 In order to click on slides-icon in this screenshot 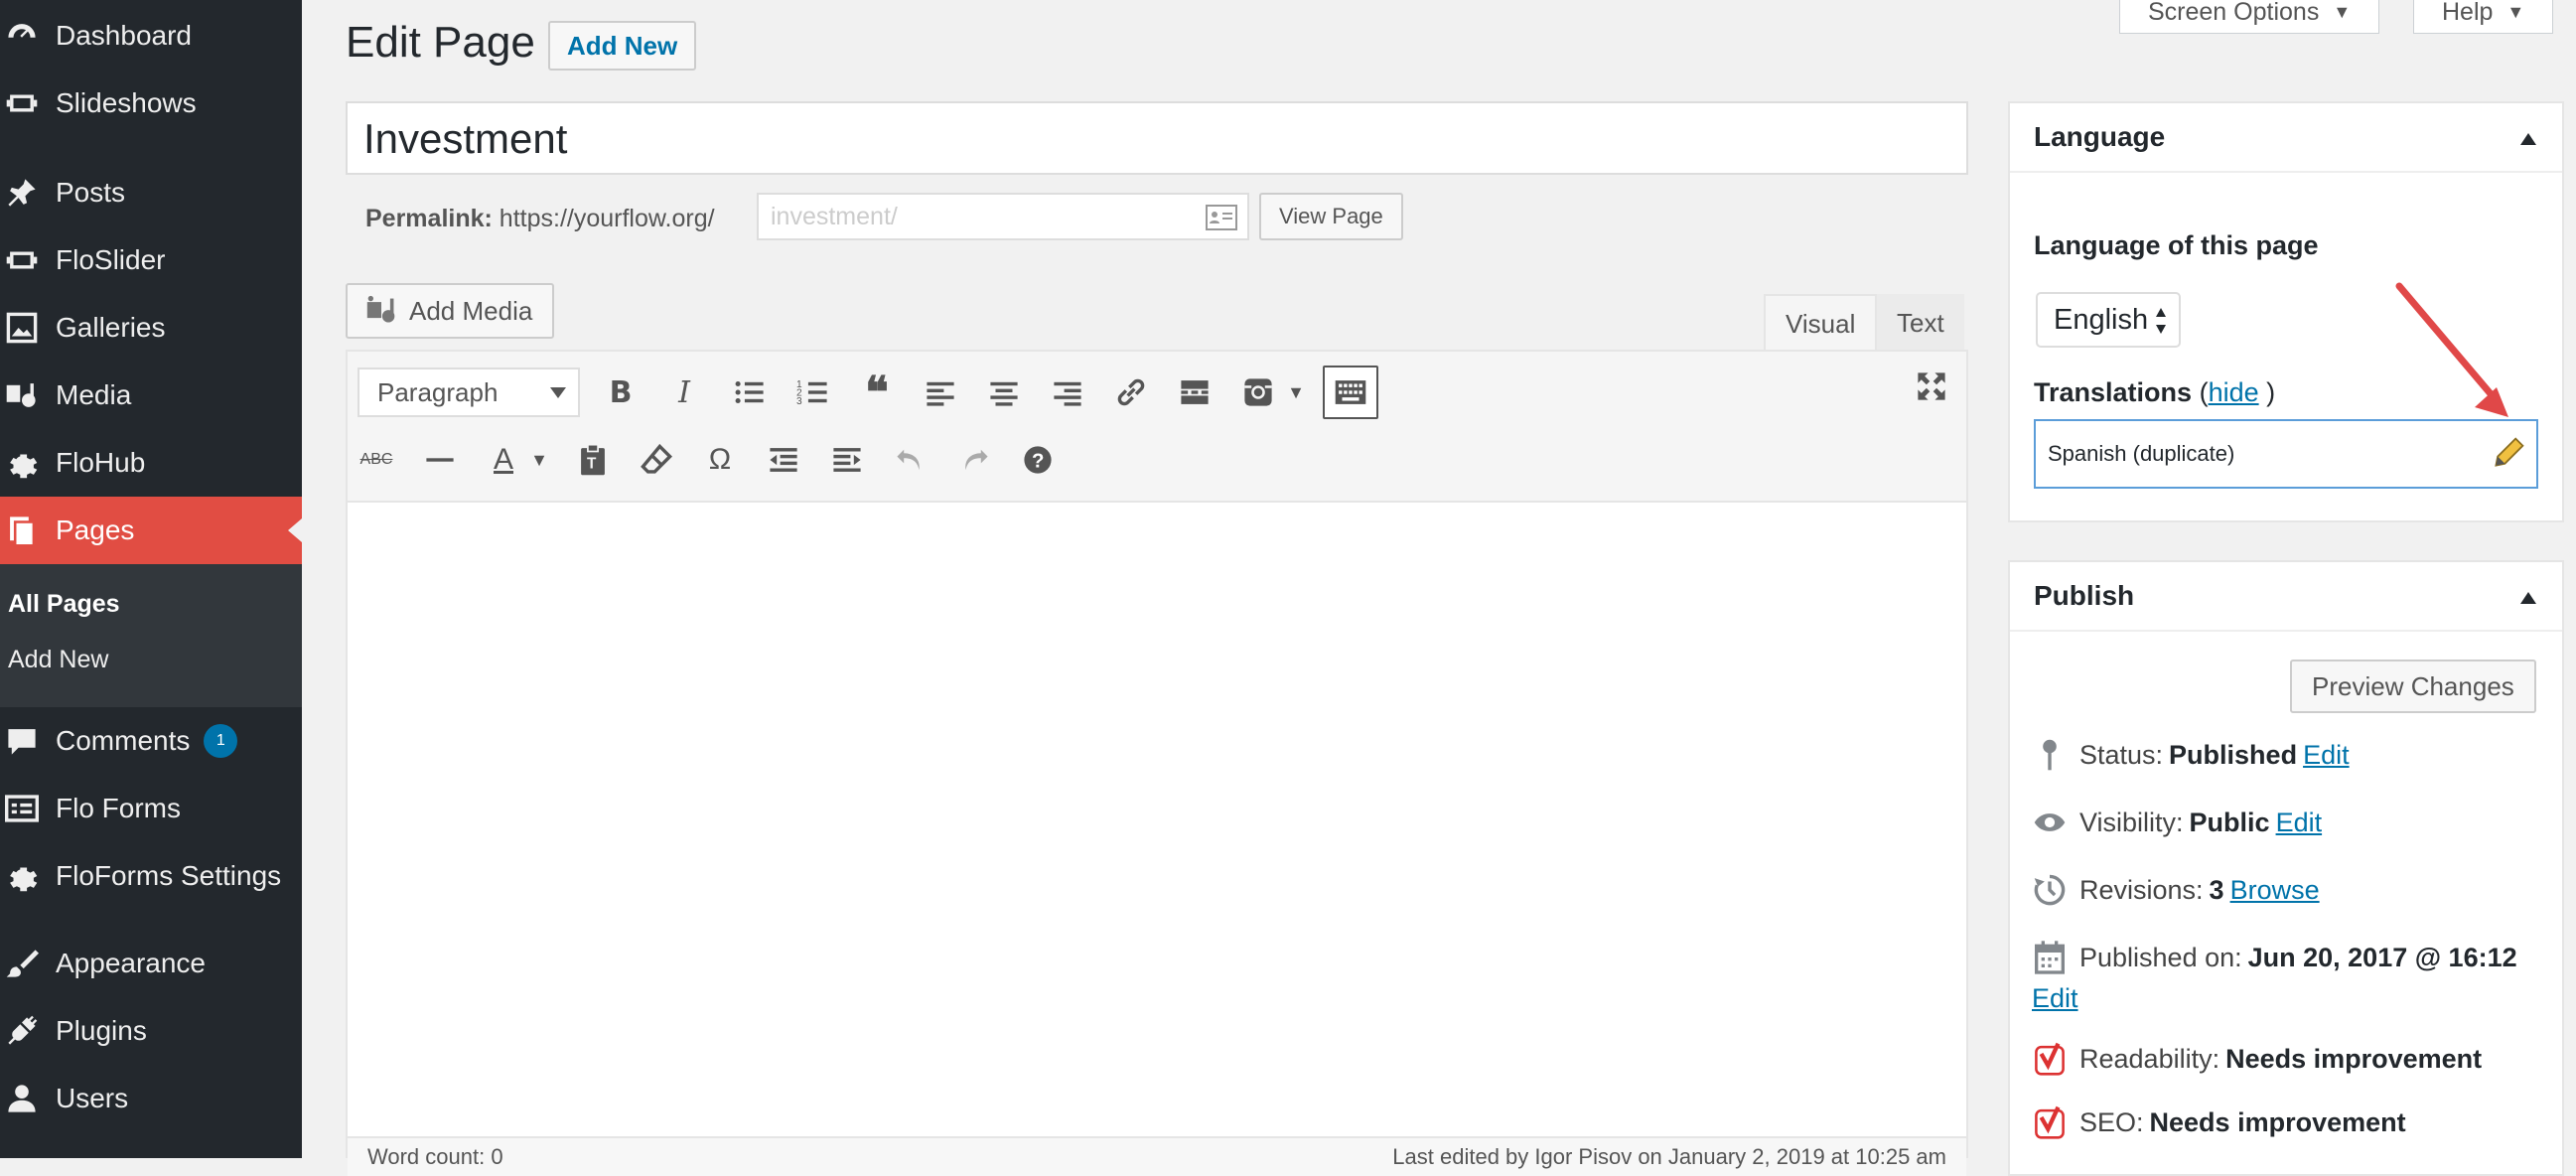, I will do `click(22, 260)`.